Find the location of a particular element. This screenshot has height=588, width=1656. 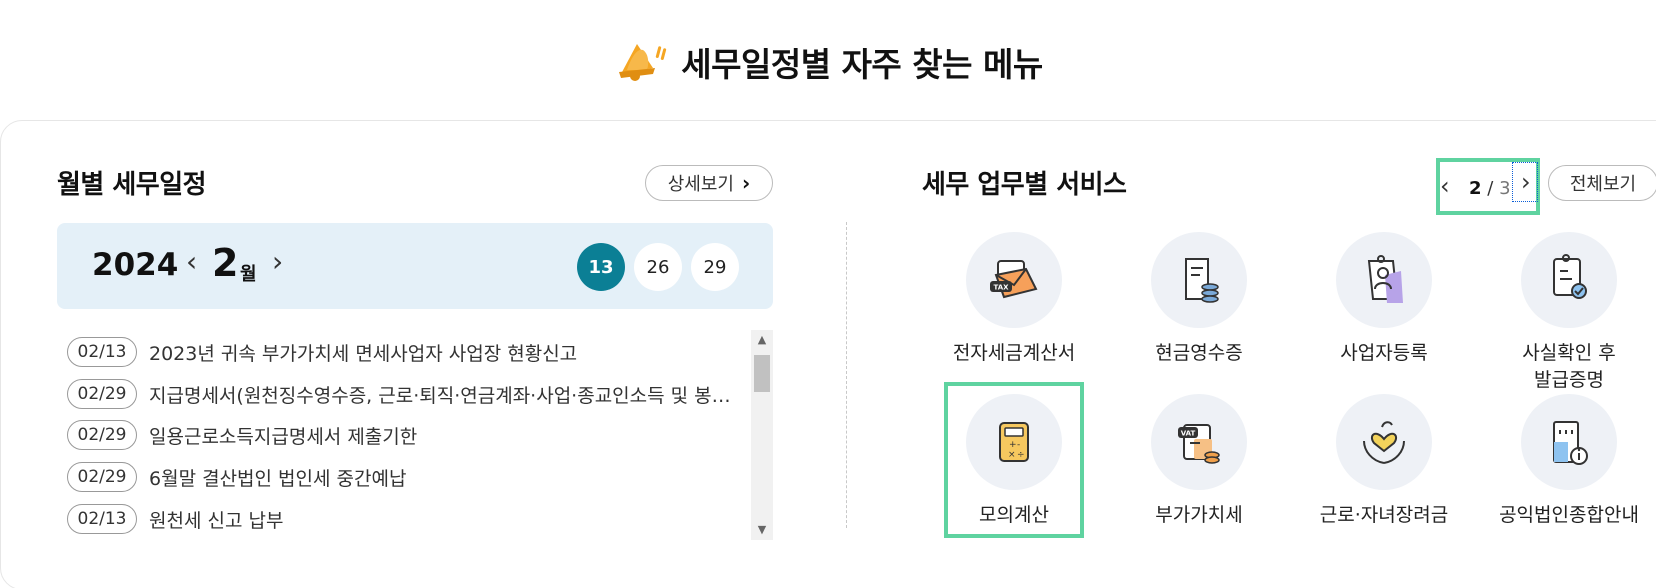

bell-icon is located at coordinates (643, 62).